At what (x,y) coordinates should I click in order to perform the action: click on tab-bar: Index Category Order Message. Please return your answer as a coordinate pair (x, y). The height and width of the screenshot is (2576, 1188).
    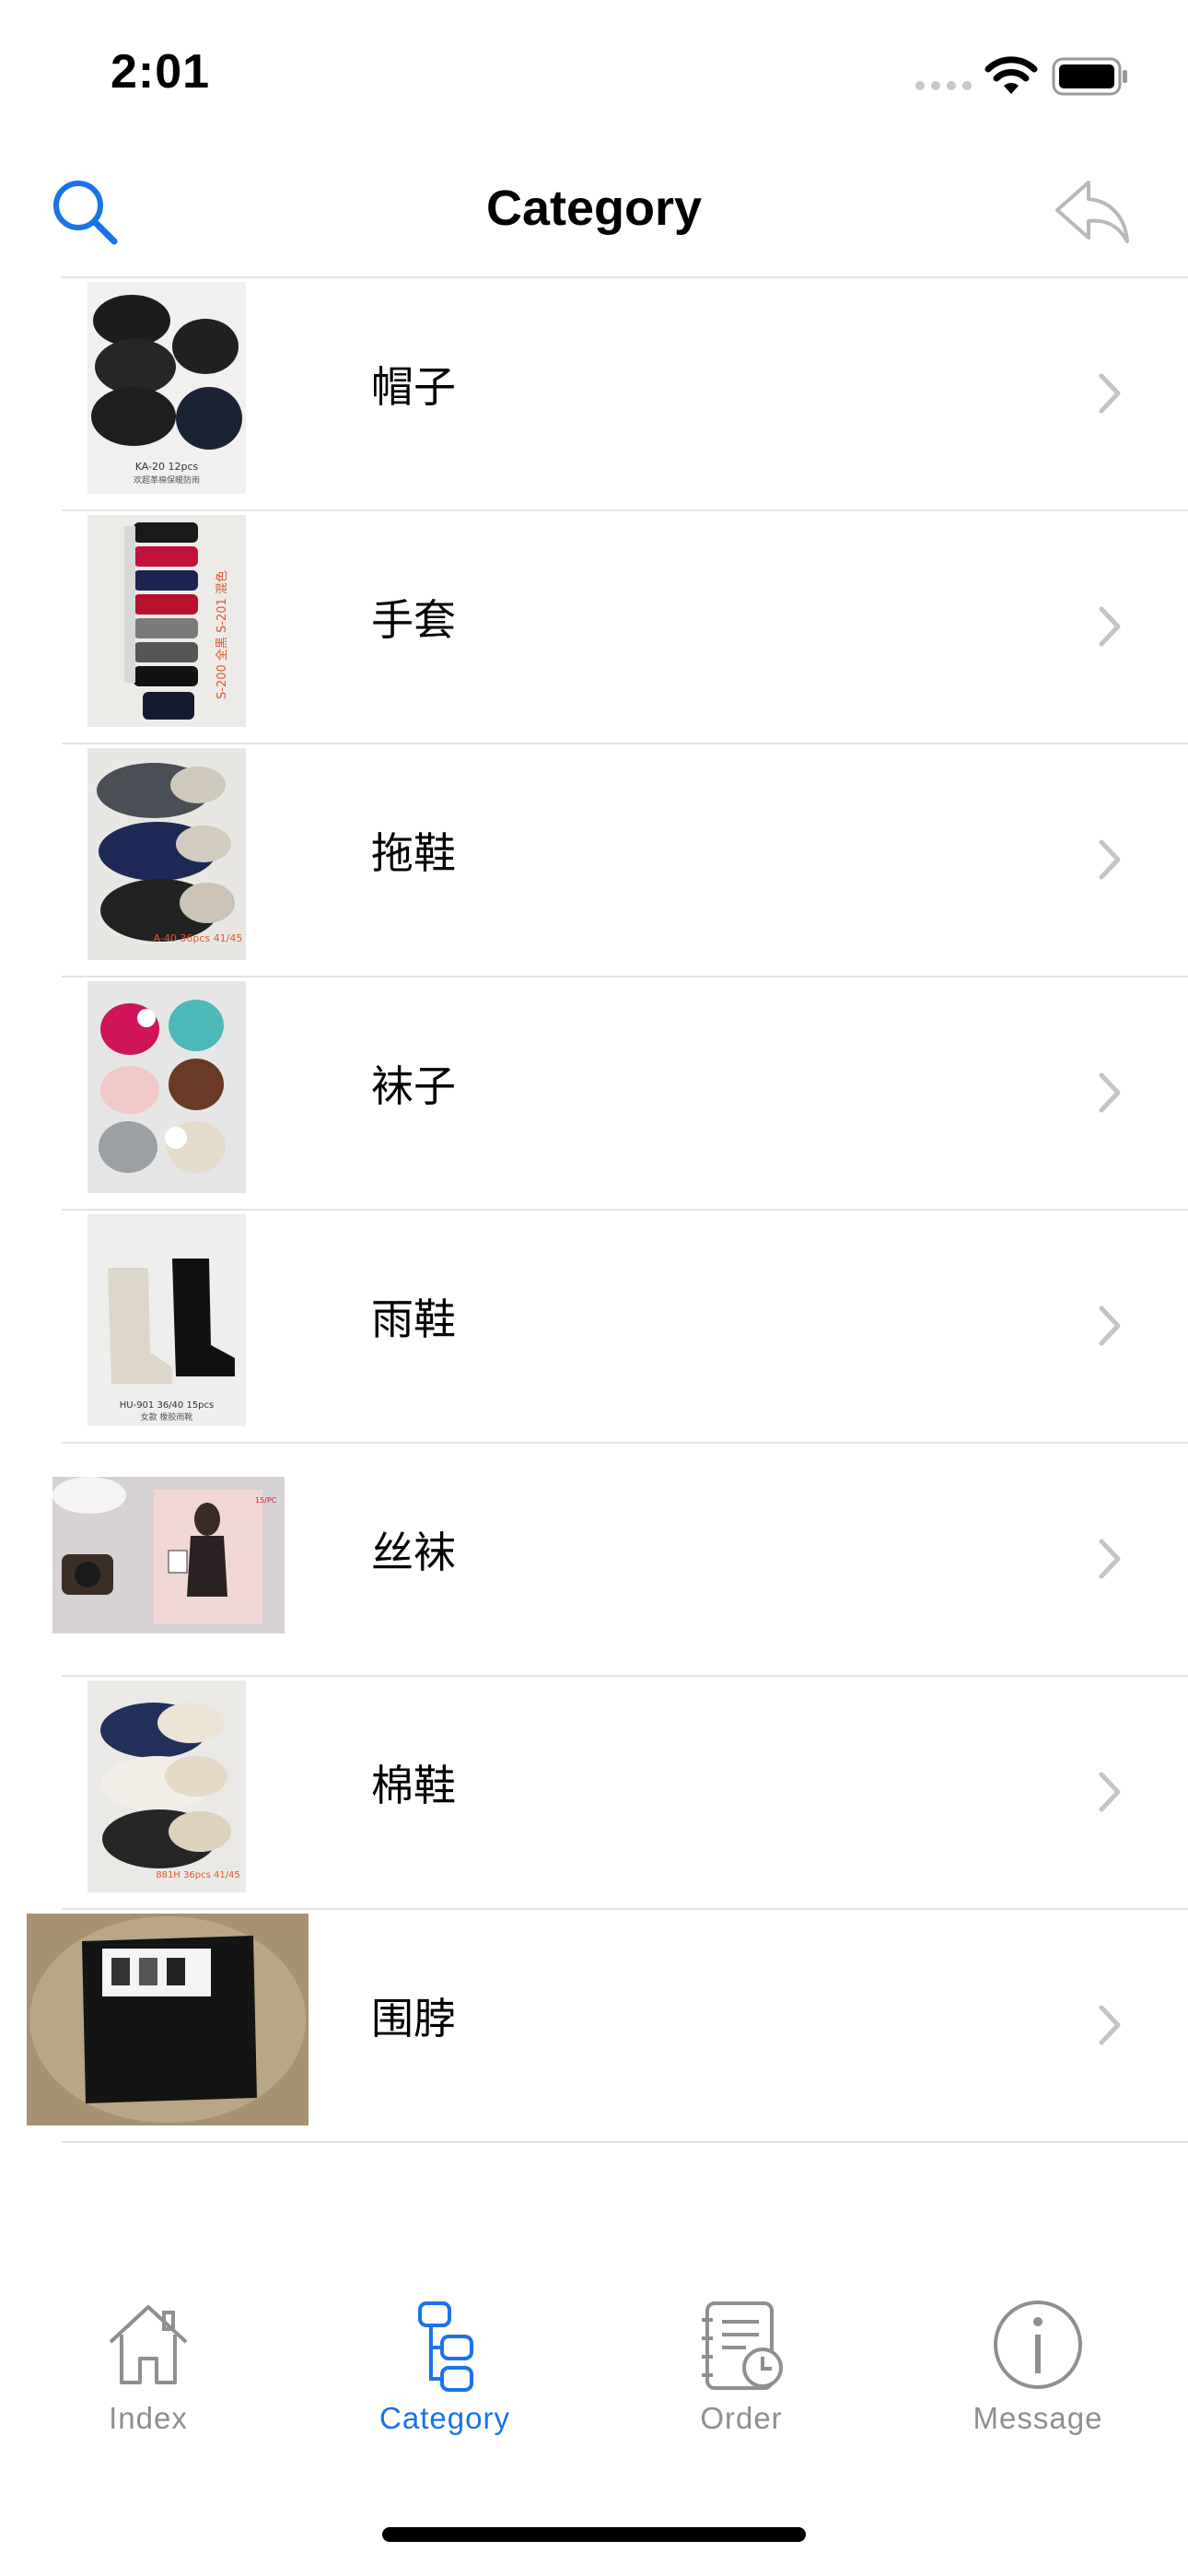
    Looking at the image, I should click on (594, 2377).